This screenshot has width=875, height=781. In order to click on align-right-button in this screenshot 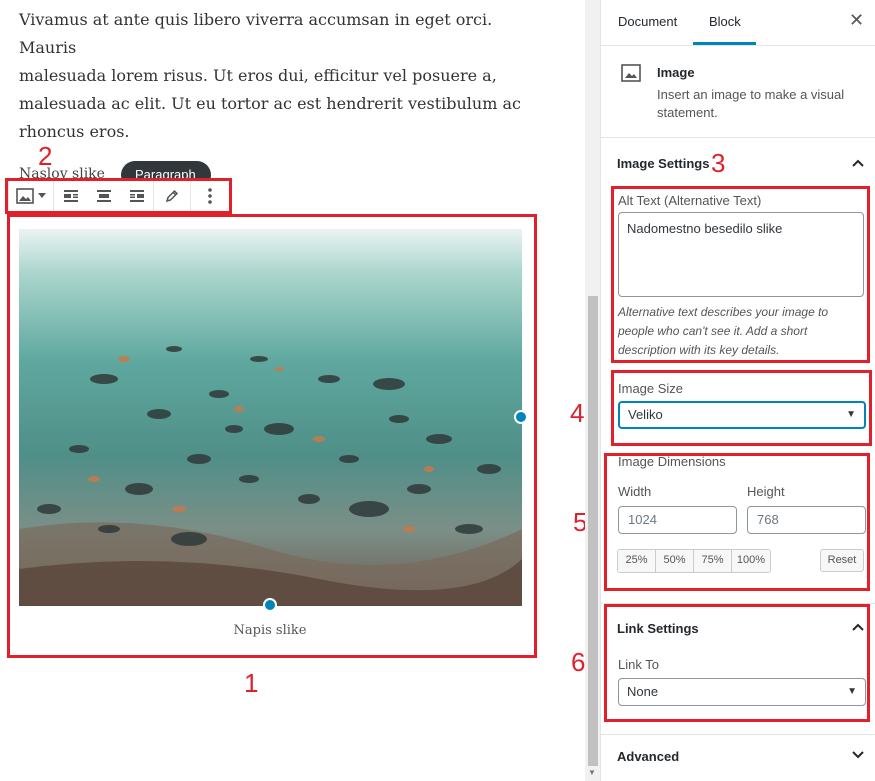, I will do `click(136, 196)`.